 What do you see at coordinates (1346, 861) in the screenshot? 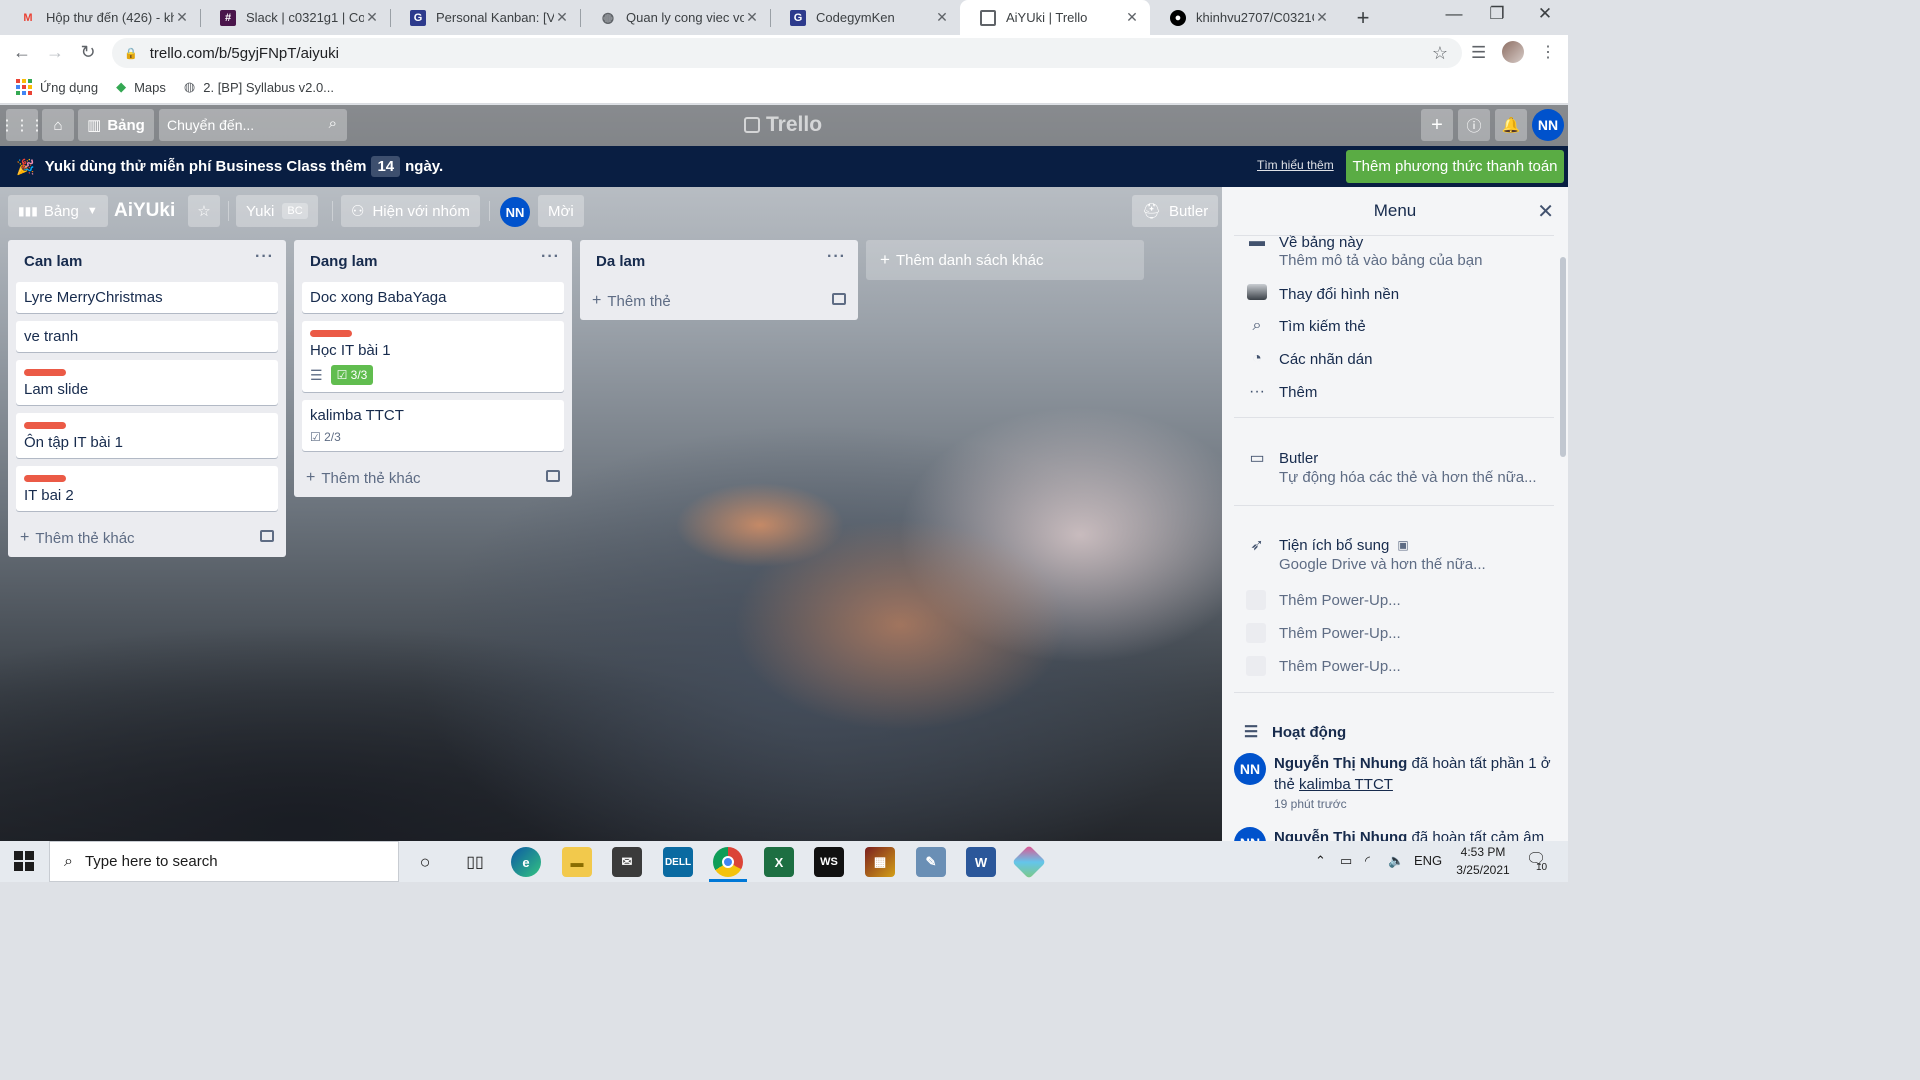
I see `battery-icon: ▭` at bounding box center [1346, 861].